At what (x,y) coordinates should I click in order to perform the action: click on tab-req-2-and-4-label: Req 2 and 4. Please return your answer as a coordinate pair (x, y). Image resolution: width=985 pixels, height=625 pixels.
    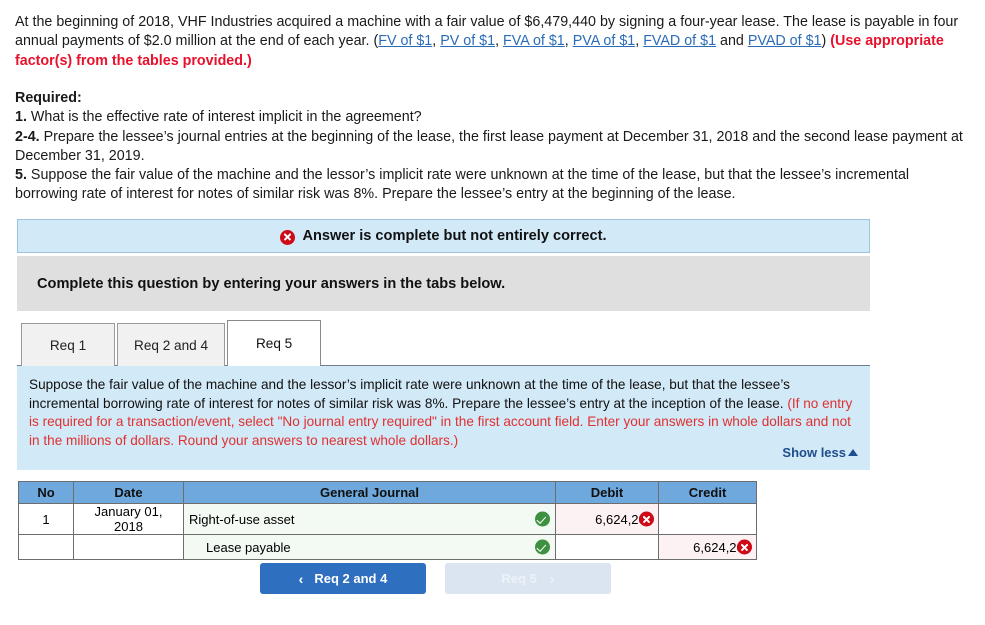
    Looking at the image, I should click on (171, 345).